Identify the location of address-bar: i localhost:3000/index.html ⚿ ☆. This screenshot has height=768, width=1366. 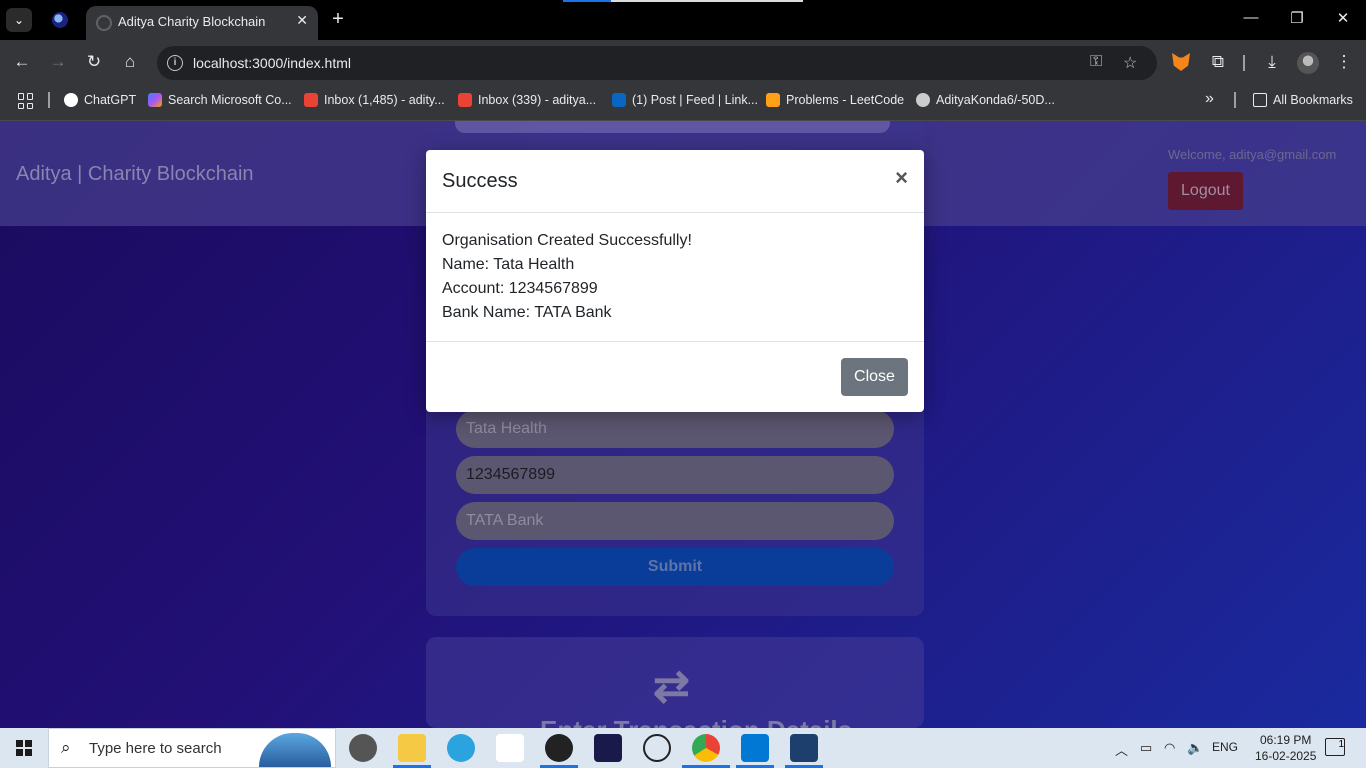
(657, 63).